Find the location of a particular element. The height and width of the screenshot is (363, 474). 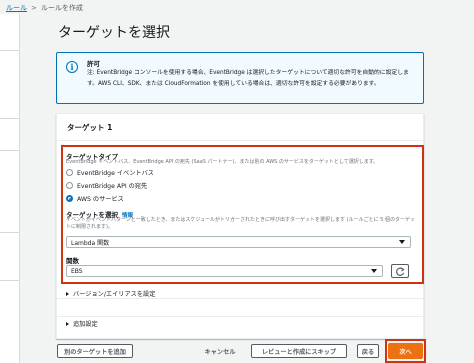

skip-to-review-button: レビューと作成にスキップ is located at coordinates (299, 351).